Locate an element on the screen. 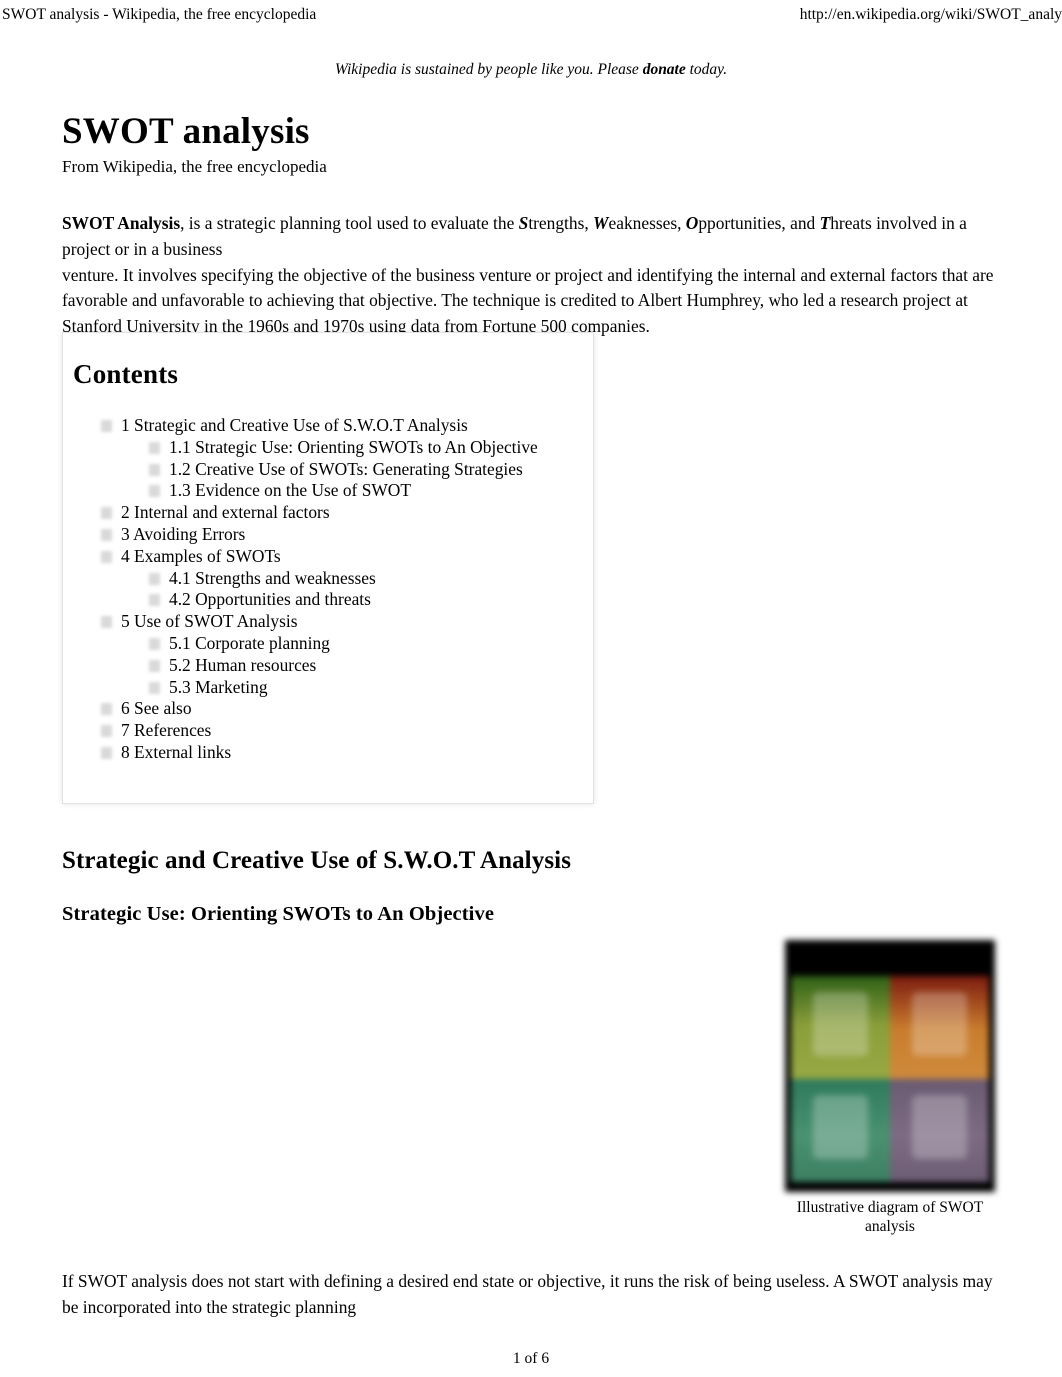 Image resolution: width=1062 pixels, height=1377 pixels. toc-entry-label: 4.2 Opportunities and threats is located at coordinates (270, 599).